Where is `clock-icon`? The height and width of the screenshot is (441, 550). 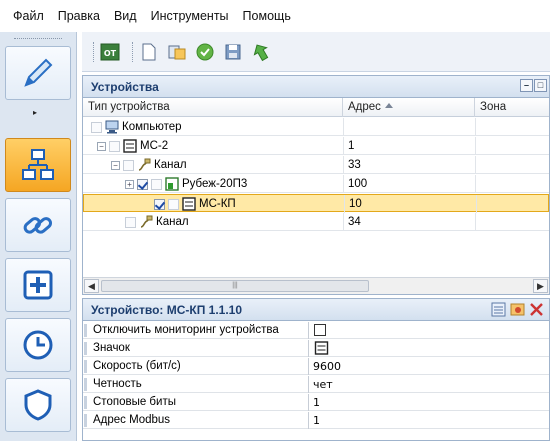 clock-icon is located at coordinates (38, 345).